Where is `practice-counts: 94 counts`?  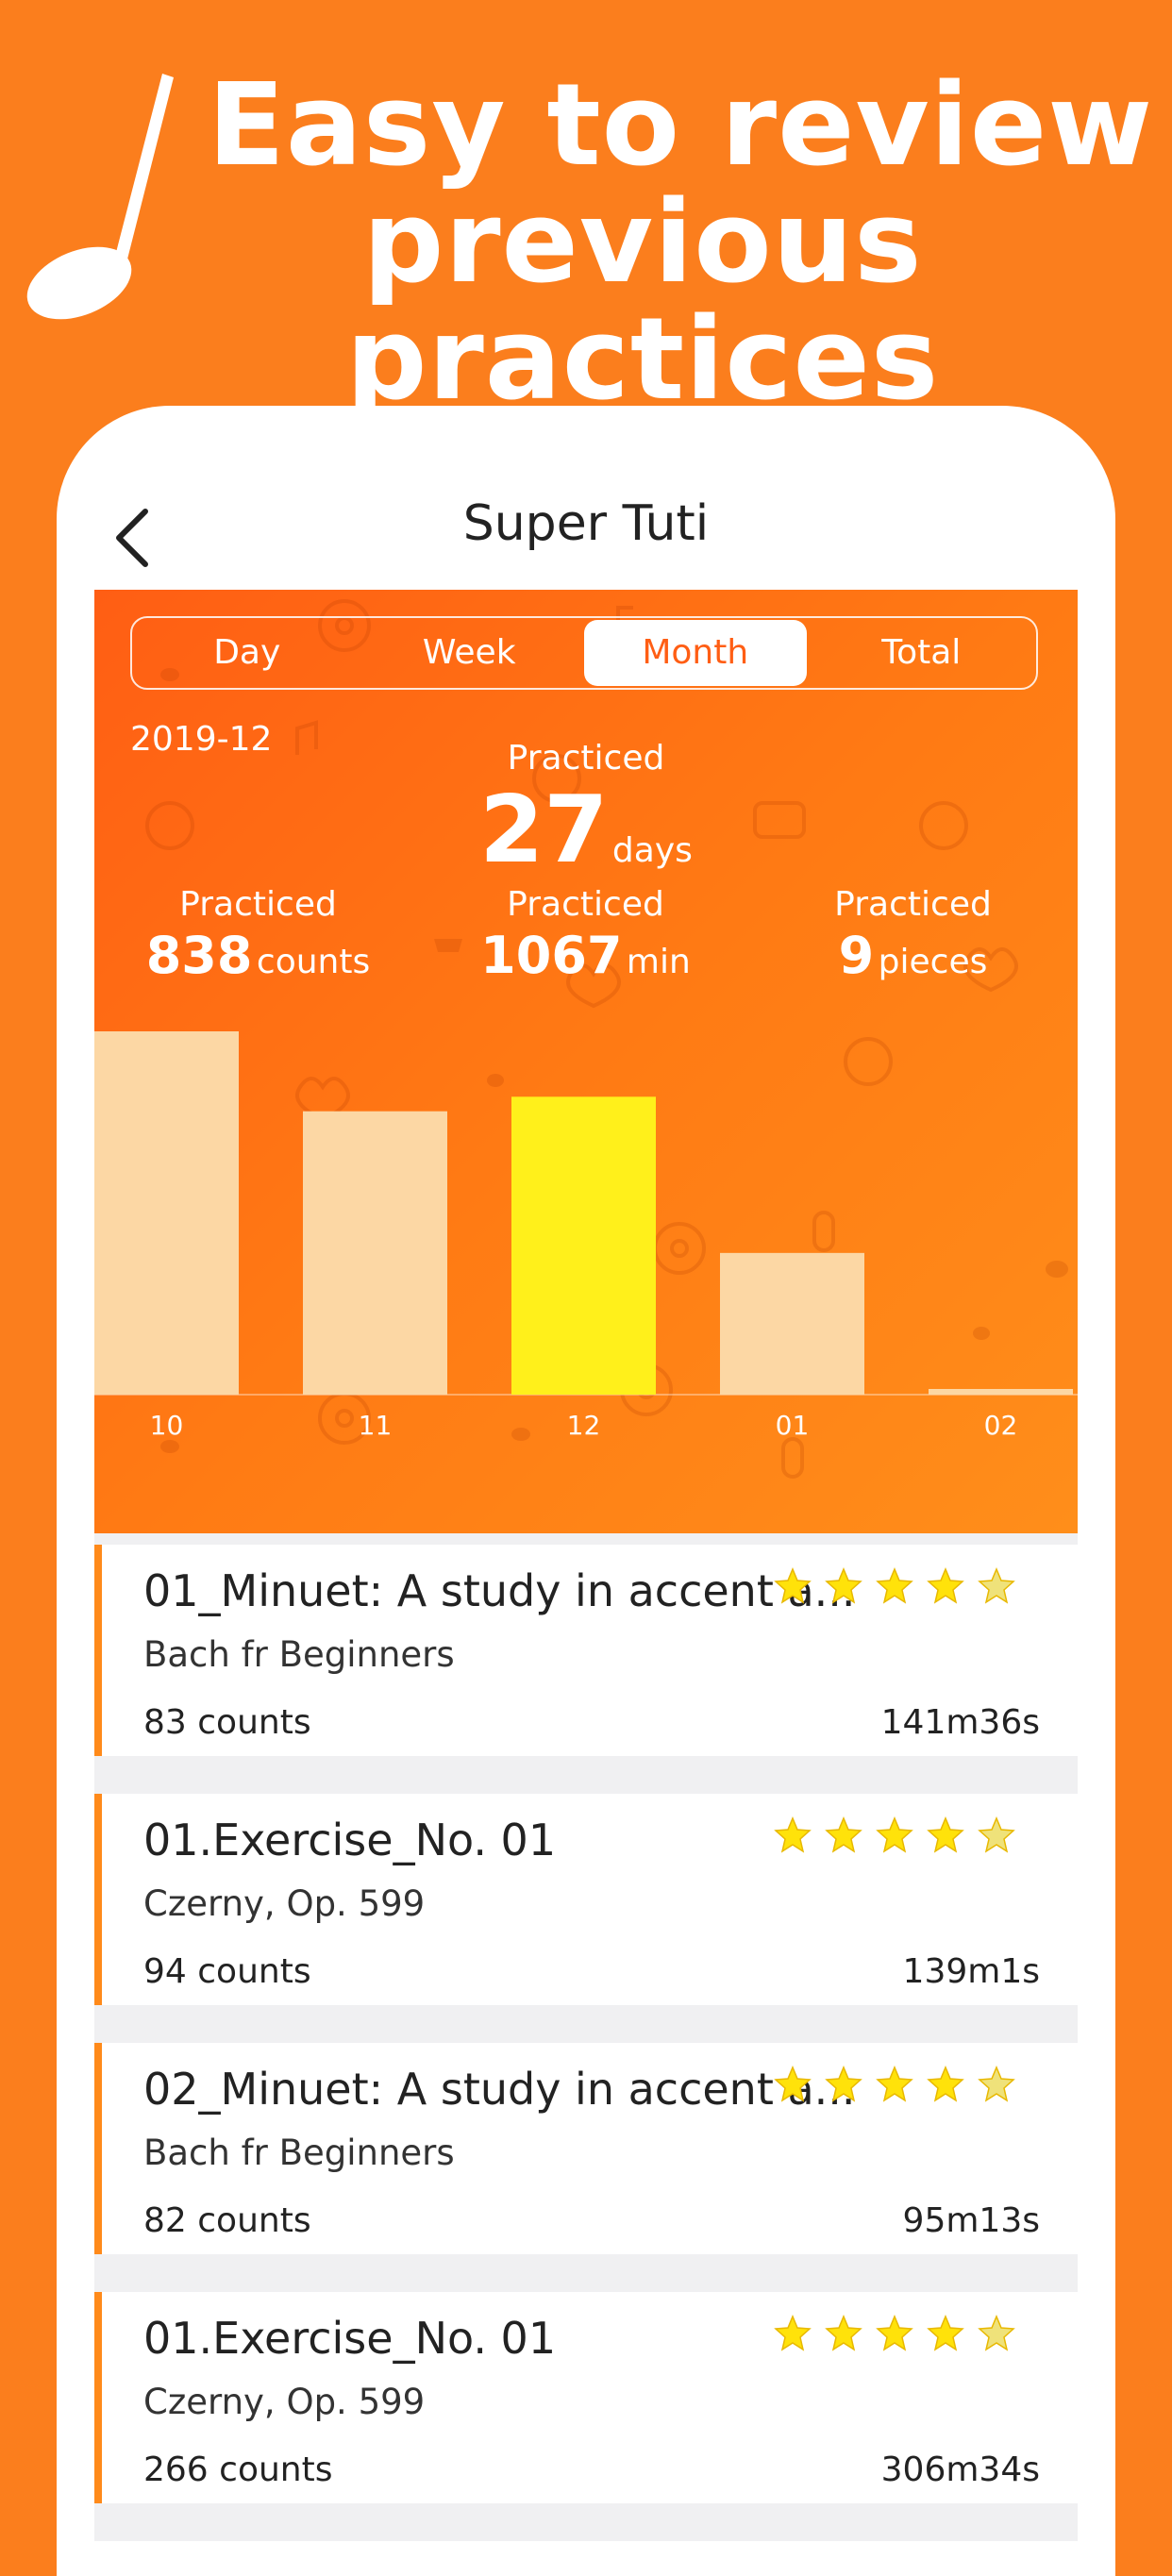 practice-counts: 94 counts is located at coordinates (227, 1971).